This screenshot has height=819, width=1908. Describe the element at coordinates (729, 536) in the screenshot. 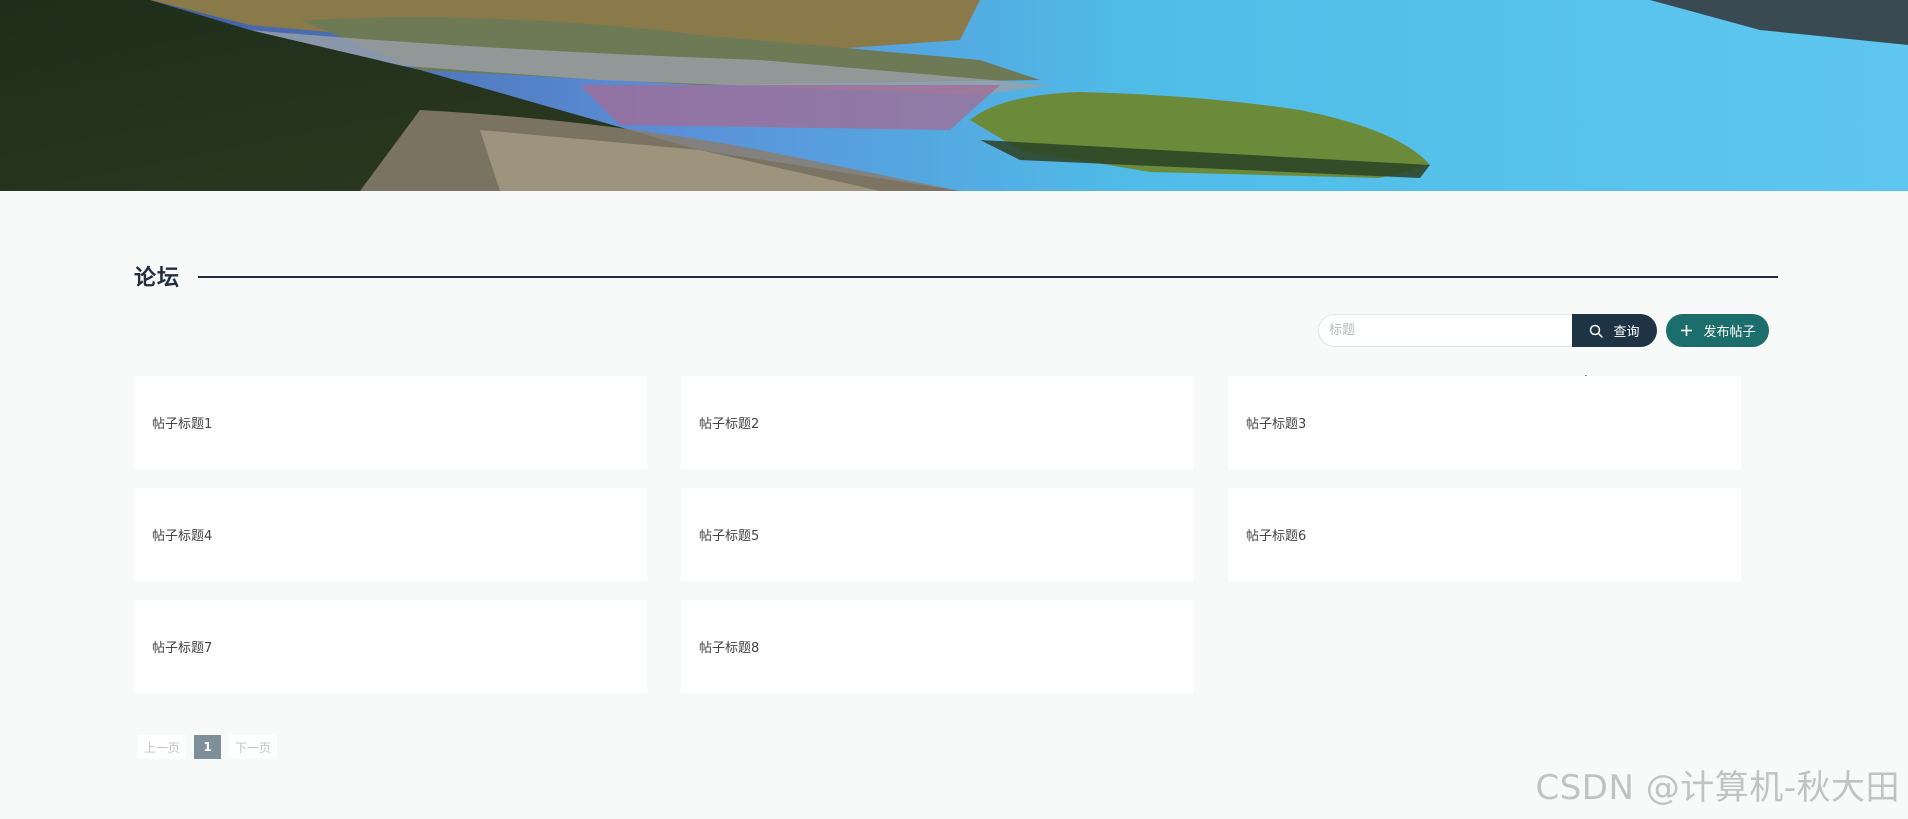

I see `post-title: 帖子标题5` at that location.